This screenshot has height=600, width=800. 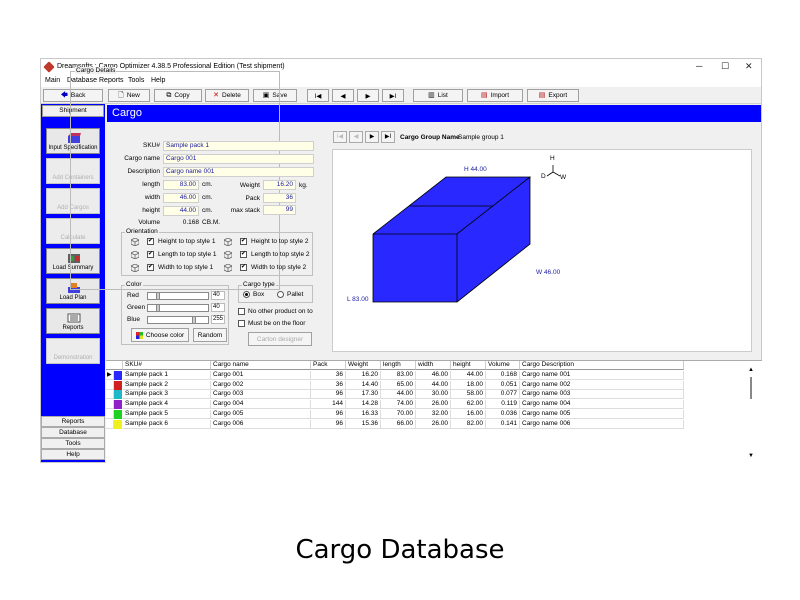 I want to click on table-cell-height: 44.00, so click(x=468, y=375).